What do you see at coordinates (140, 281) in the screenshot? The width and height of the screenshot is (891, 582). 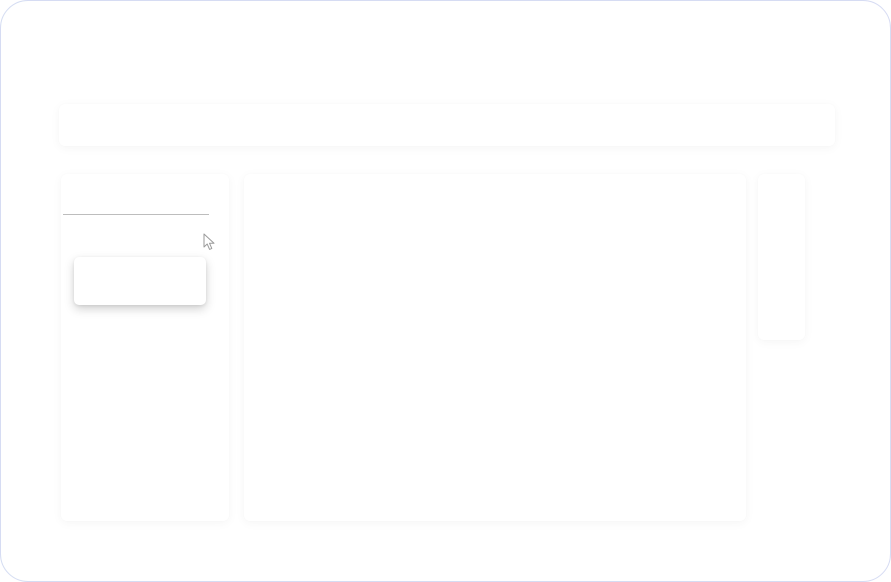 I see `dropdown-menu` at bounding box center [140, 281].